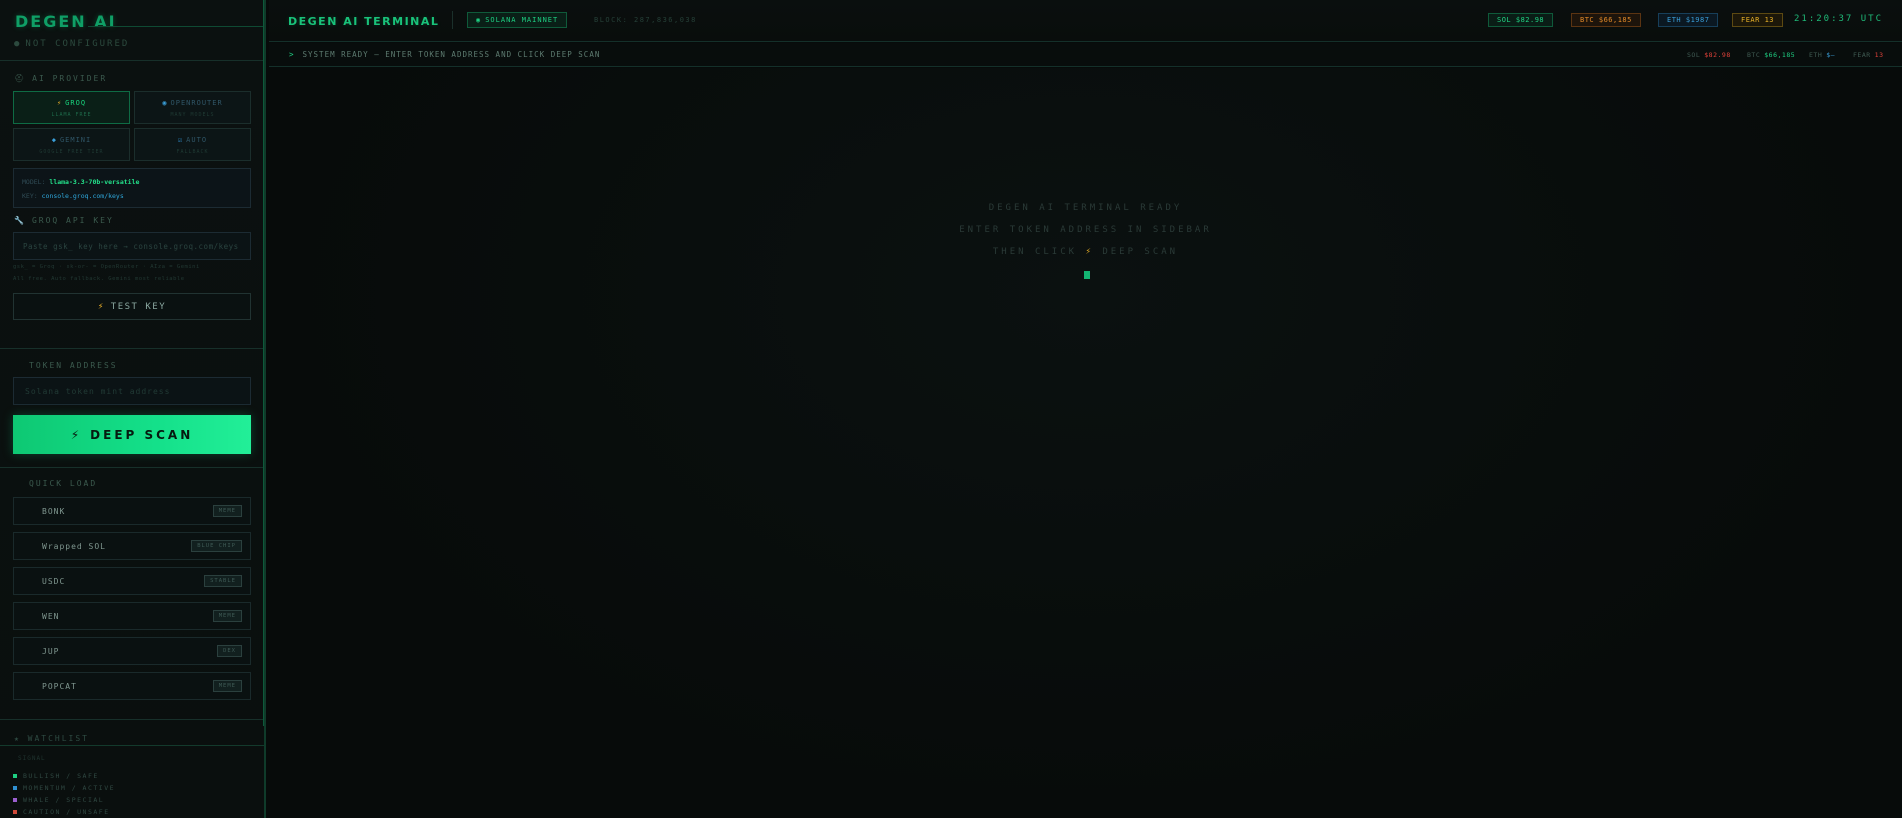 The image size is (1902, 818). Describe the element at coordinates (1140, 252) in the screenshot. I see `ready-line-3-post: DEEP SCAN` at that location.